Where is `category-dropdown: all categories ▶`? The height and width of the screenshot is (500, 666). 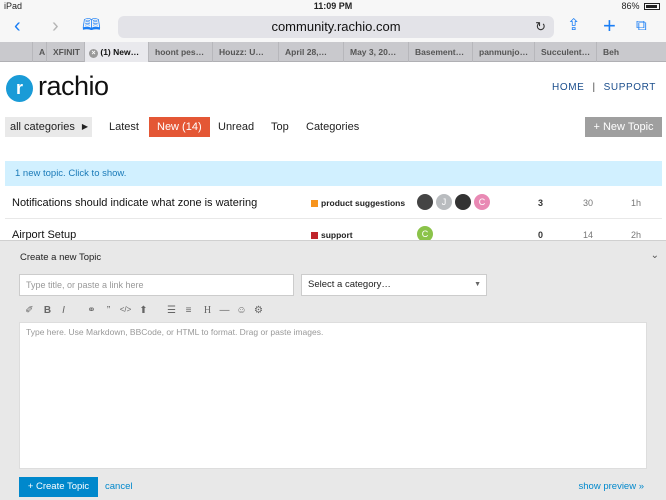
category-dropdown: all categories ▶ is located at coordinates (48, 127).